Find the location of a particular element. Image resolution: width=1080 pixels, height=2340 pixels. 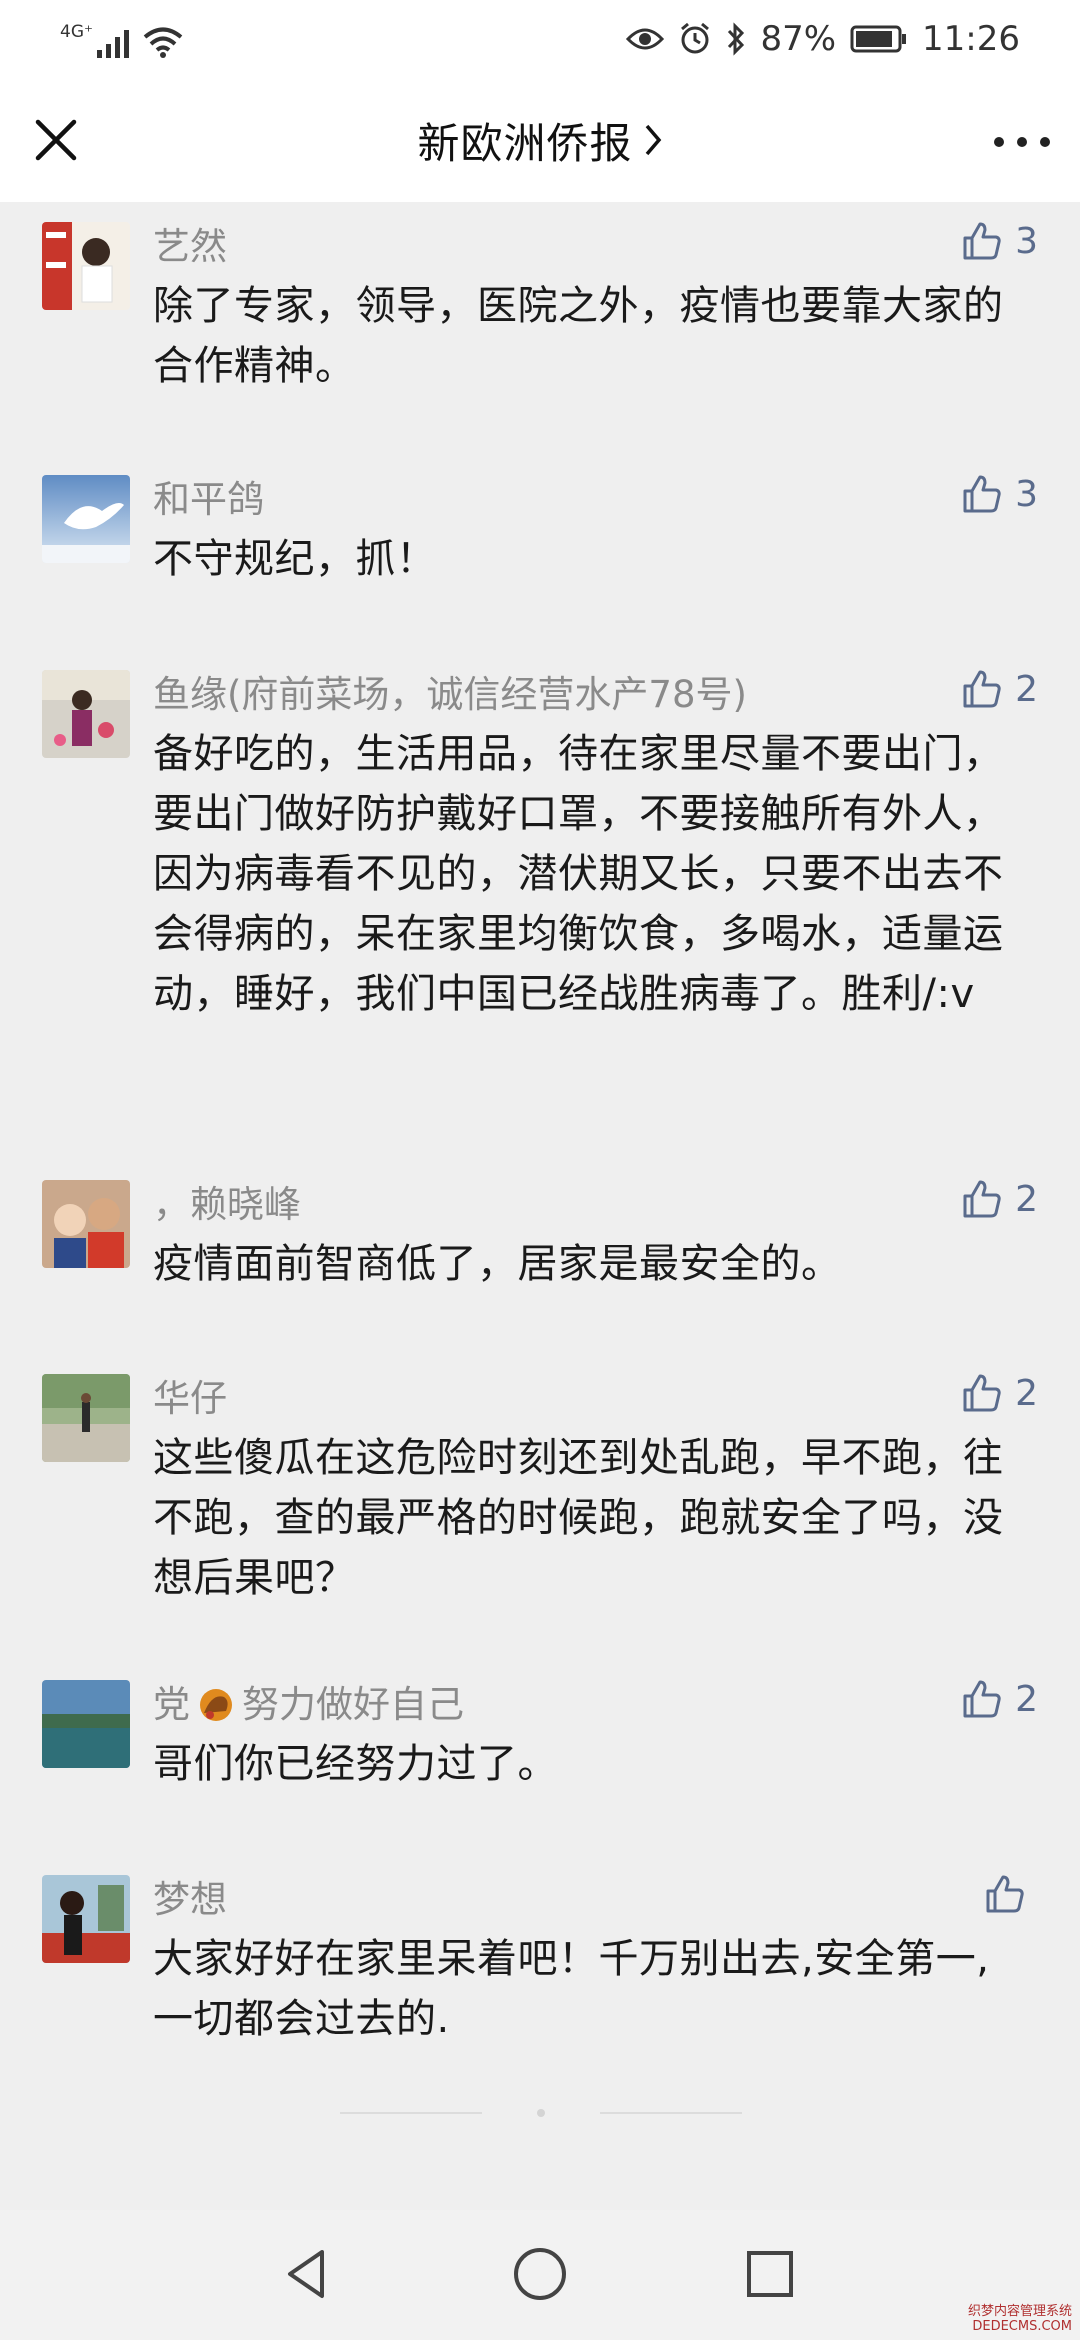

comment-text: 大家好好在家里呆着吧！千万别出去,安全第一,一切都会过去的. is located at coordinates (571, 1989).